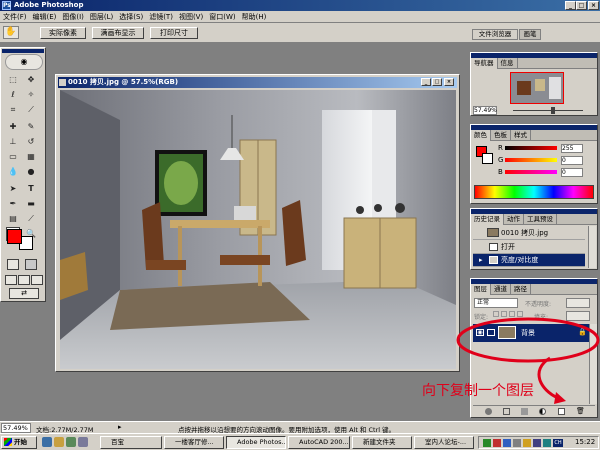 The width and height of the screenshot is (600, 450). I want to click on tab-swatches: 色板, so click(501, 135).